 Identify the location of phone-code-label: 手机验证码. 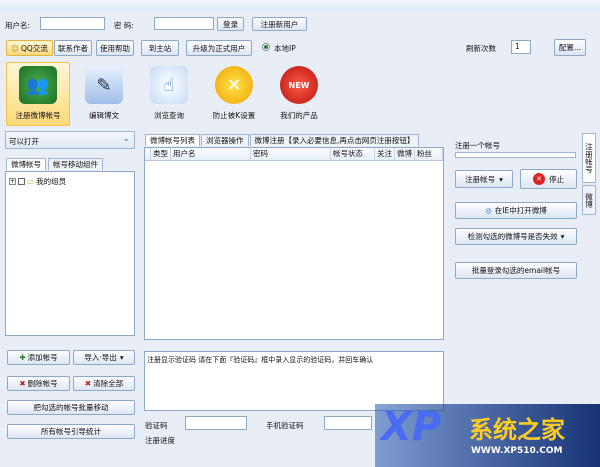
(285, 425).